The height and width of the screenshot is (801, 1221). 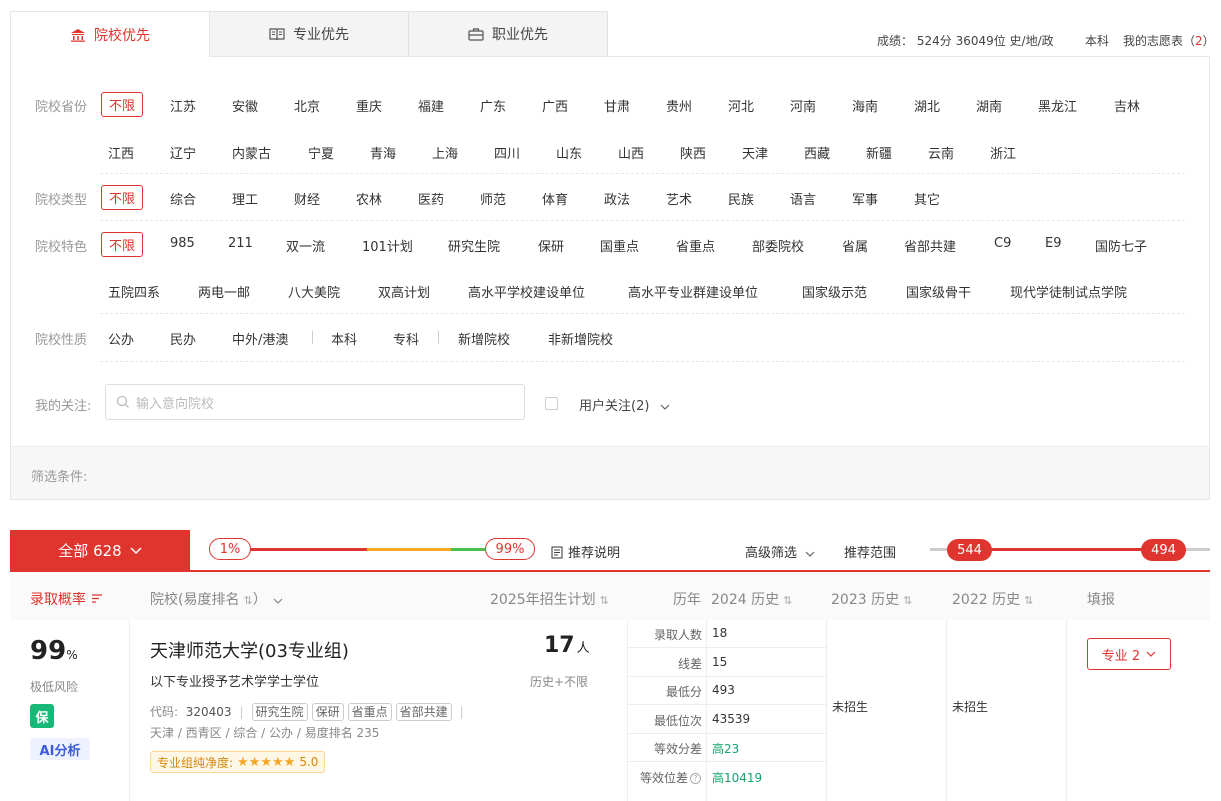 What do you see at coordinates (321, 152) in the screenshot?
I see `province-option: 宁夏` at bounding box center [321, 152].